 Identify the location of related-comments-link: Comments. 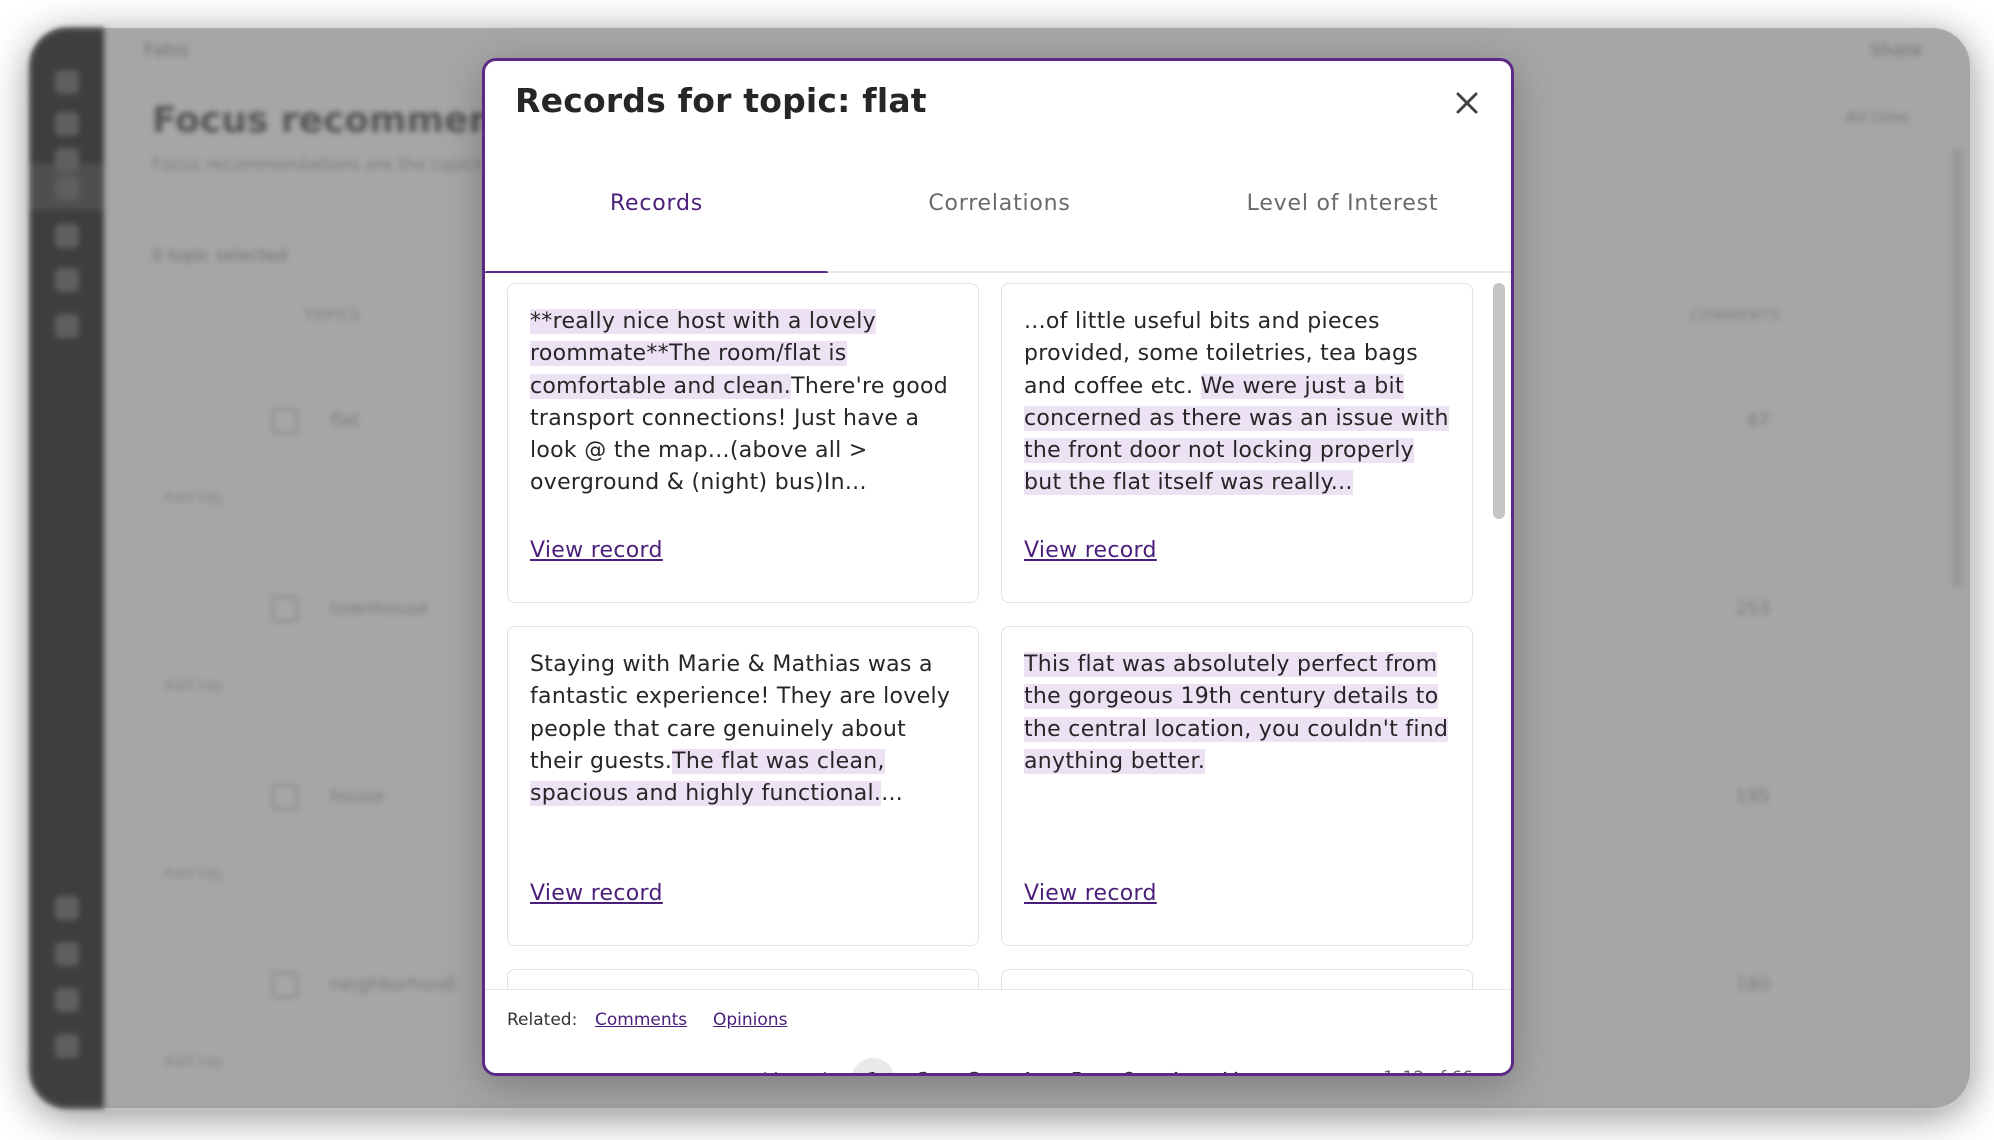
(641, 1020).